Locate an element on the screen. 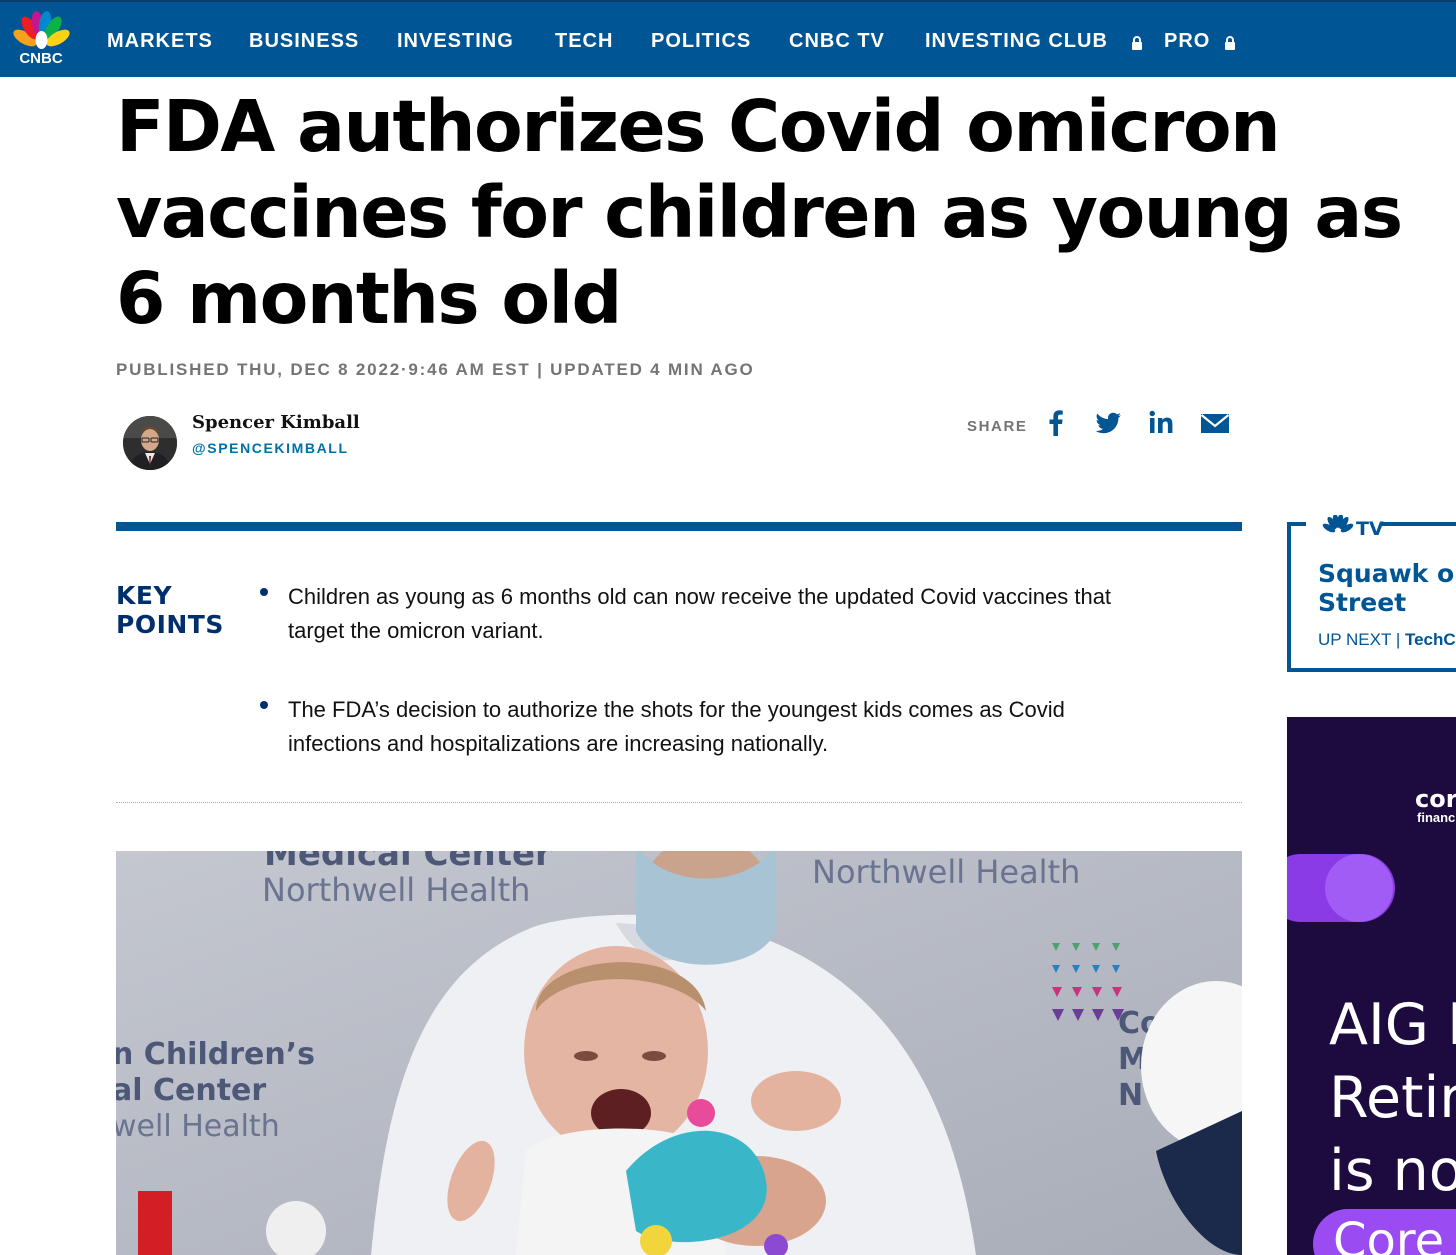  ad-brand: cor is located at coordinates (1435, 799).